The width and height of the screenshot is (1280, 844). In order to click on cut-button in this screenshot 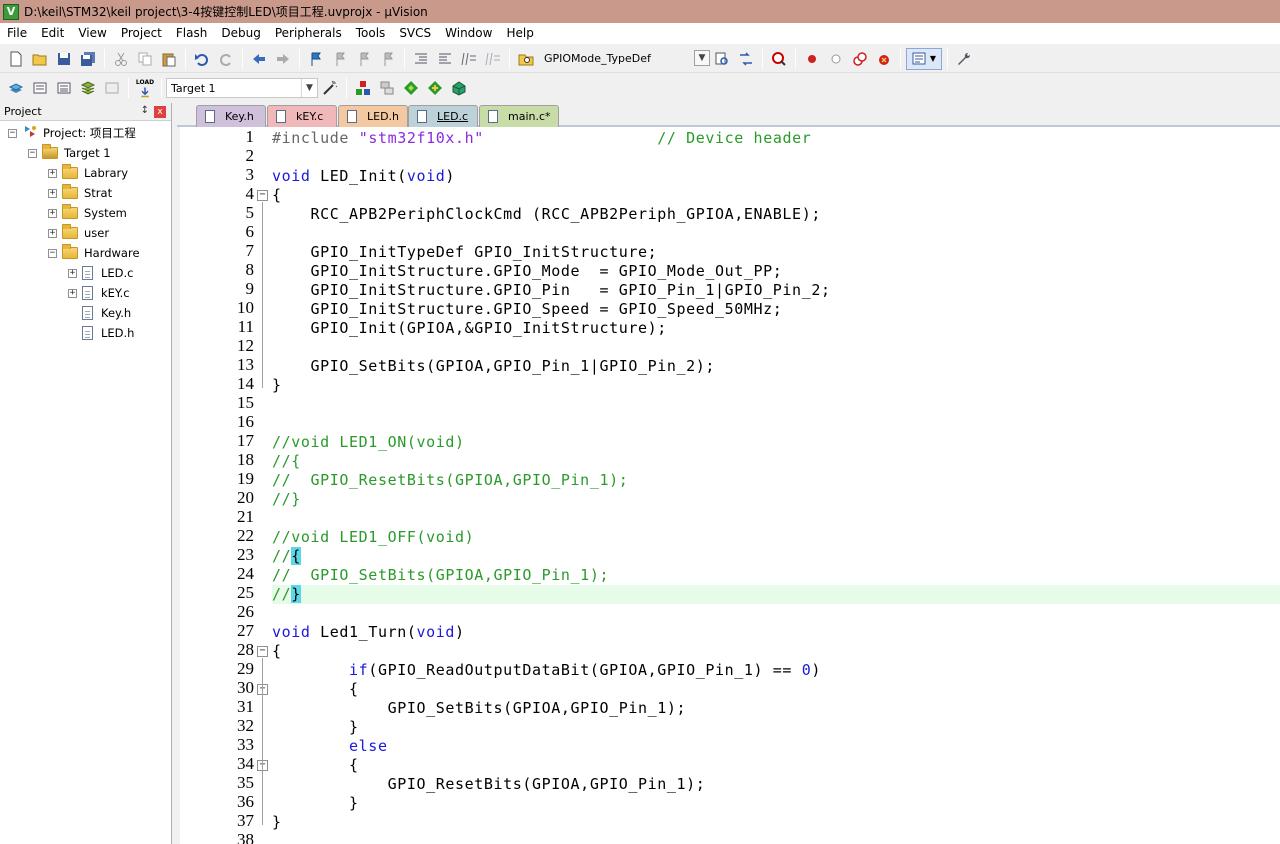, I will do `click(121, 59)`.